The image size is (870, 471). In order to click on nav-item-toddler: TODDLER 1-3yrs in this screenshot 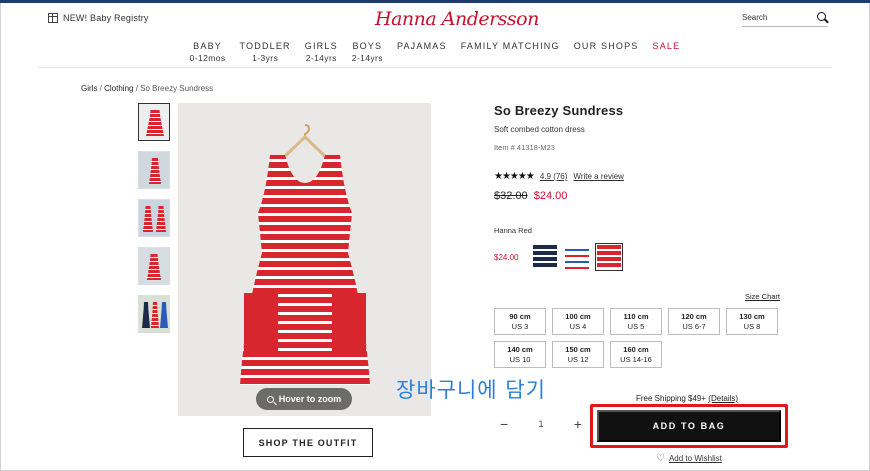, I will do `click(265, 52)`.